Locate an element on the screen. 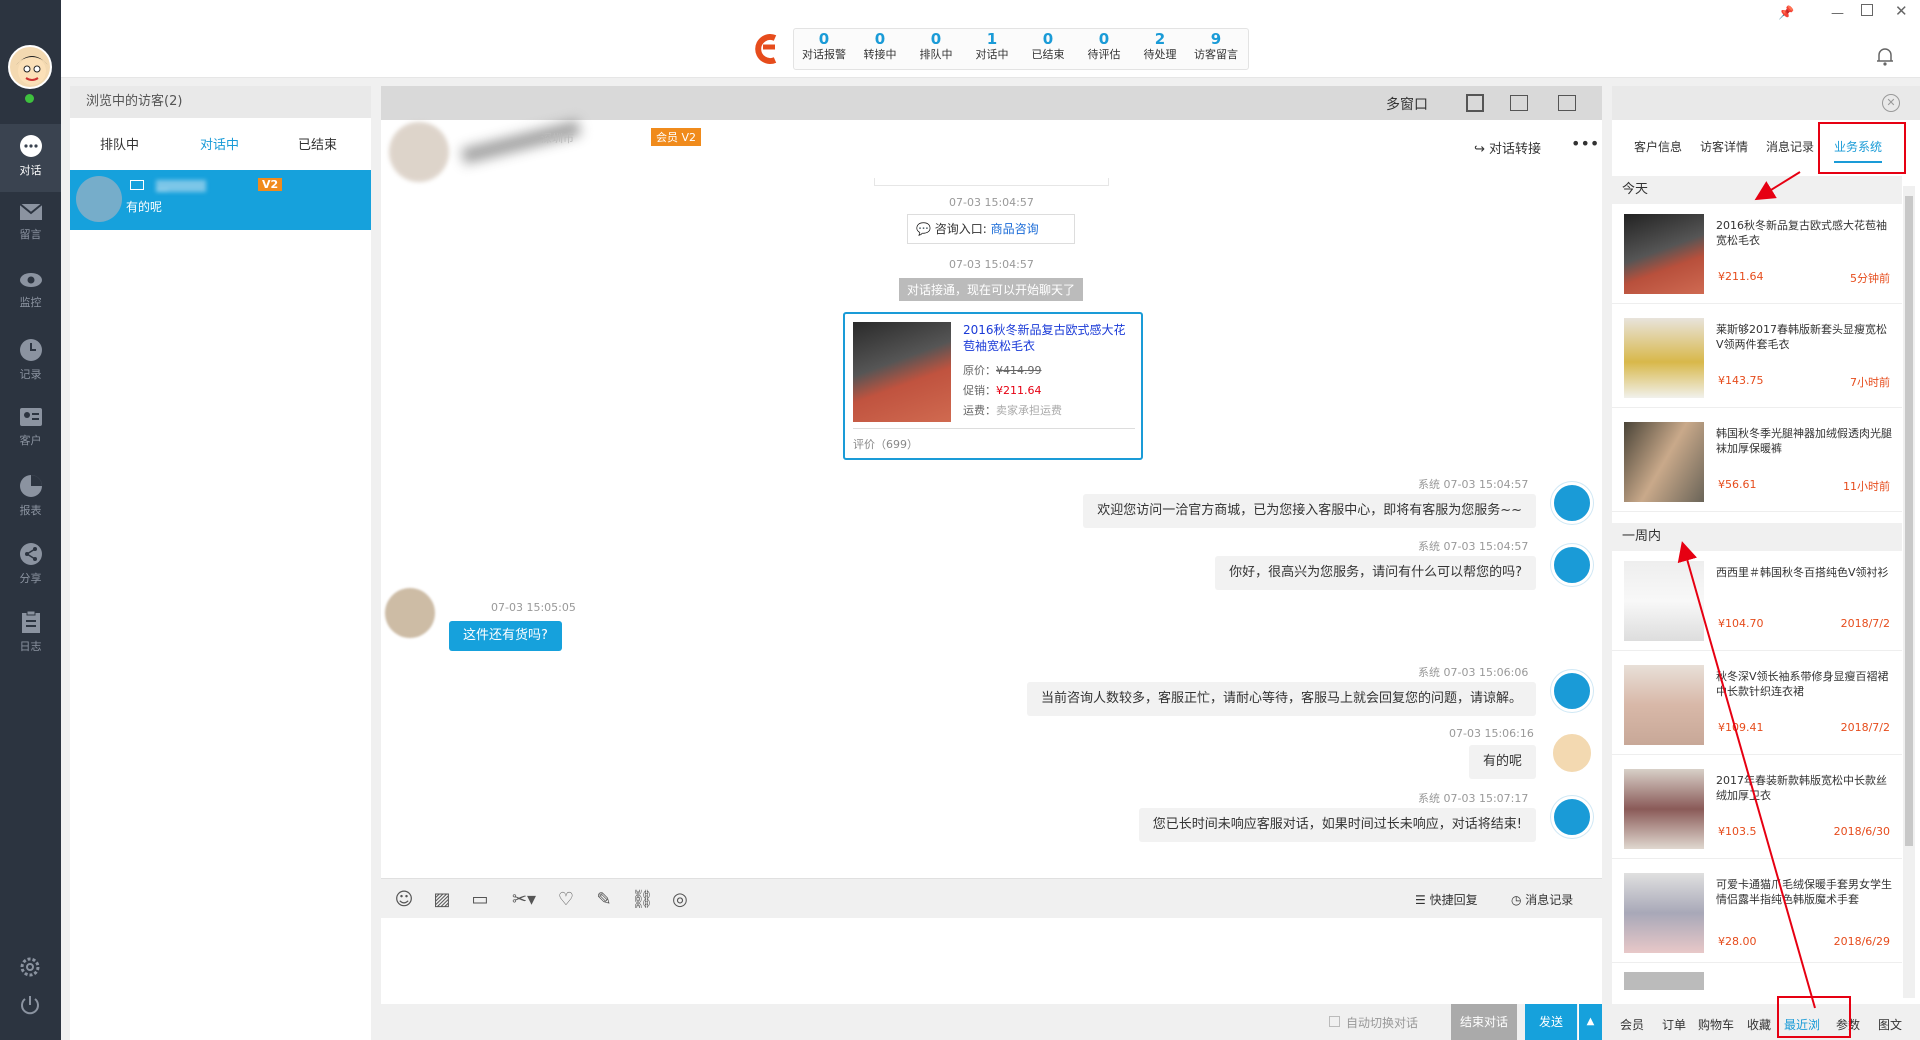 The height and width of the screenshot is (1040, 1920). arrow-to-week is located at coordinates (1746, 775).